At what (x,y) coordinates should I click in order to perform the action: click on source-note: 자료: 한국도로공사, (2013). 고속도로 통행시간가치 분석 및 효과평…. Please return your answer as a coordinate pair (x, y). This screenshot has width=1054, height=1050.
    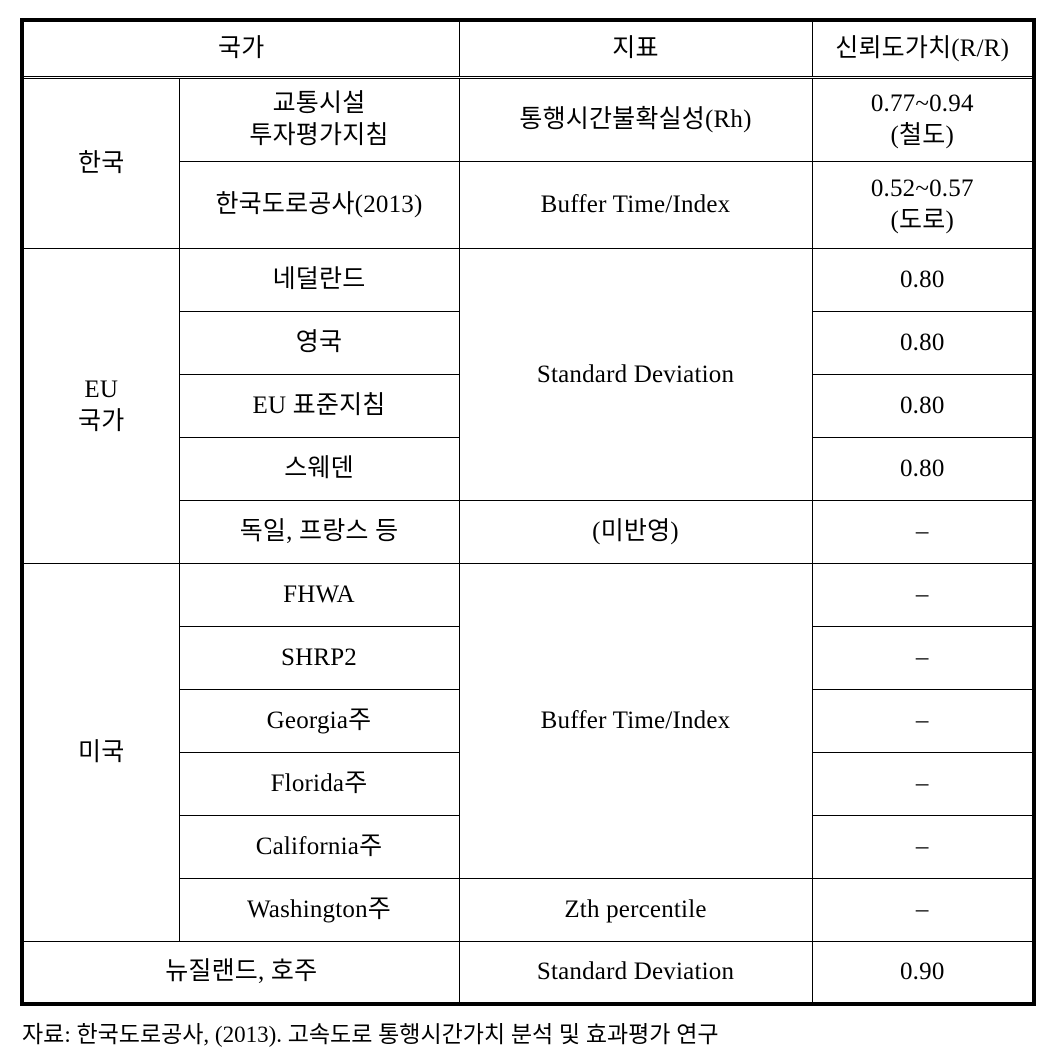
    Looking at the image, I should click on (370, 1034).